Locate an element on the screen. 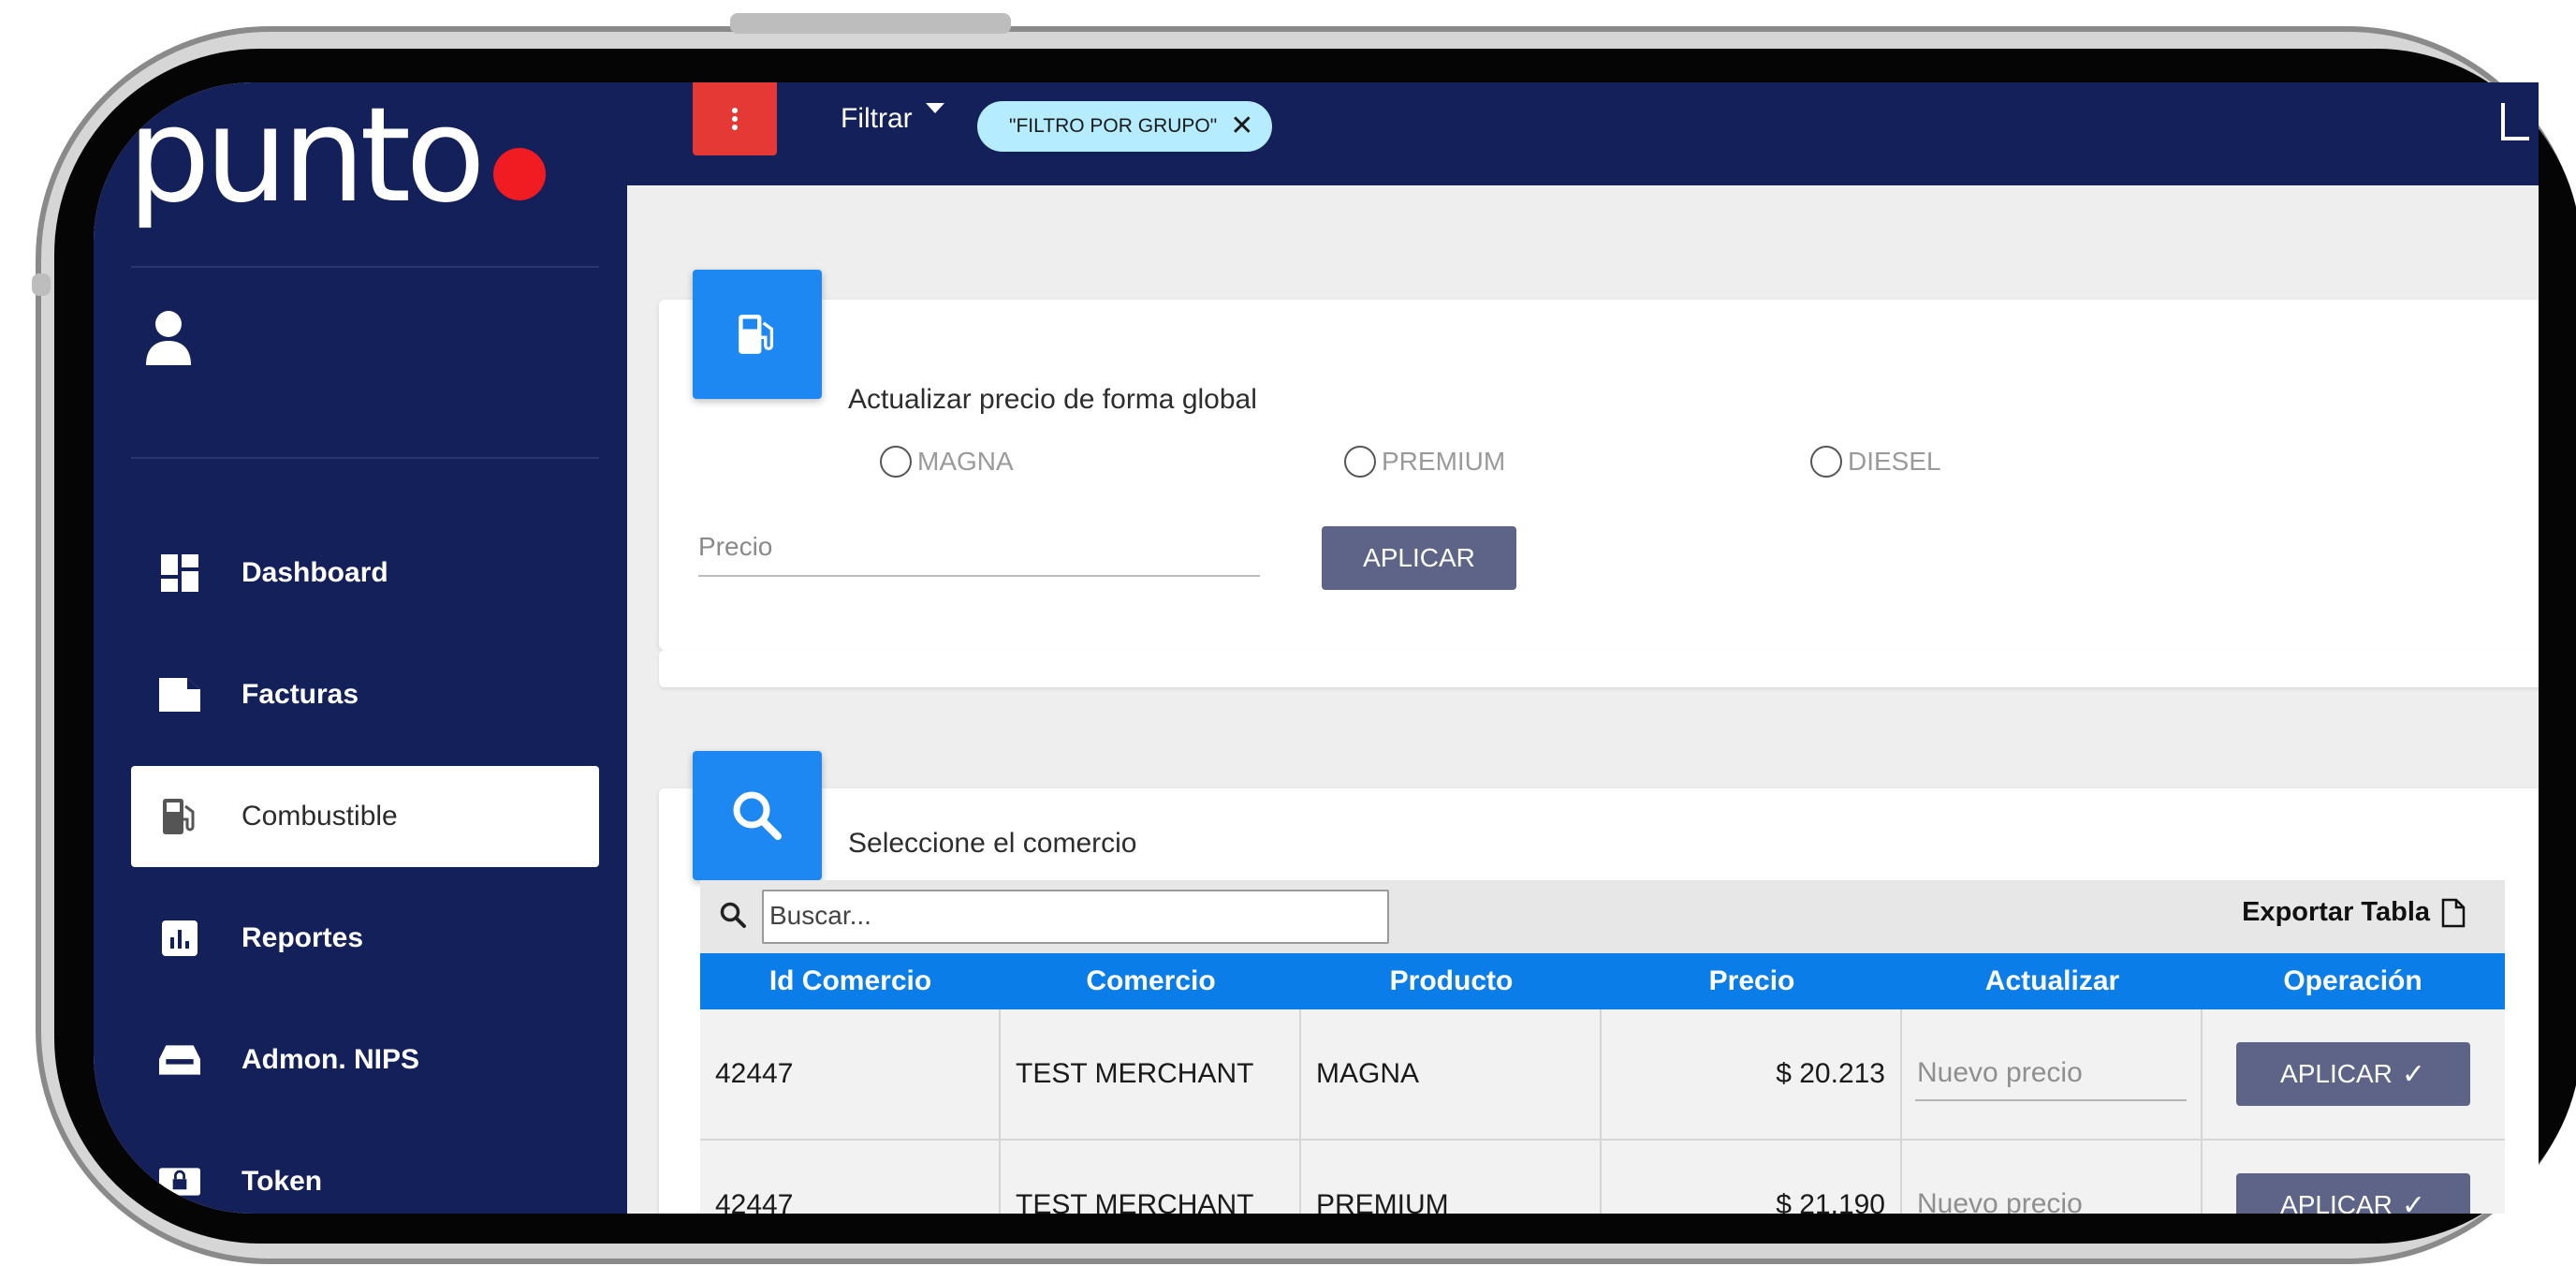 Image resolution: width=2576 pixels, height=1266 pixels. fuel-card-icon is located at coordinates (757, 334).